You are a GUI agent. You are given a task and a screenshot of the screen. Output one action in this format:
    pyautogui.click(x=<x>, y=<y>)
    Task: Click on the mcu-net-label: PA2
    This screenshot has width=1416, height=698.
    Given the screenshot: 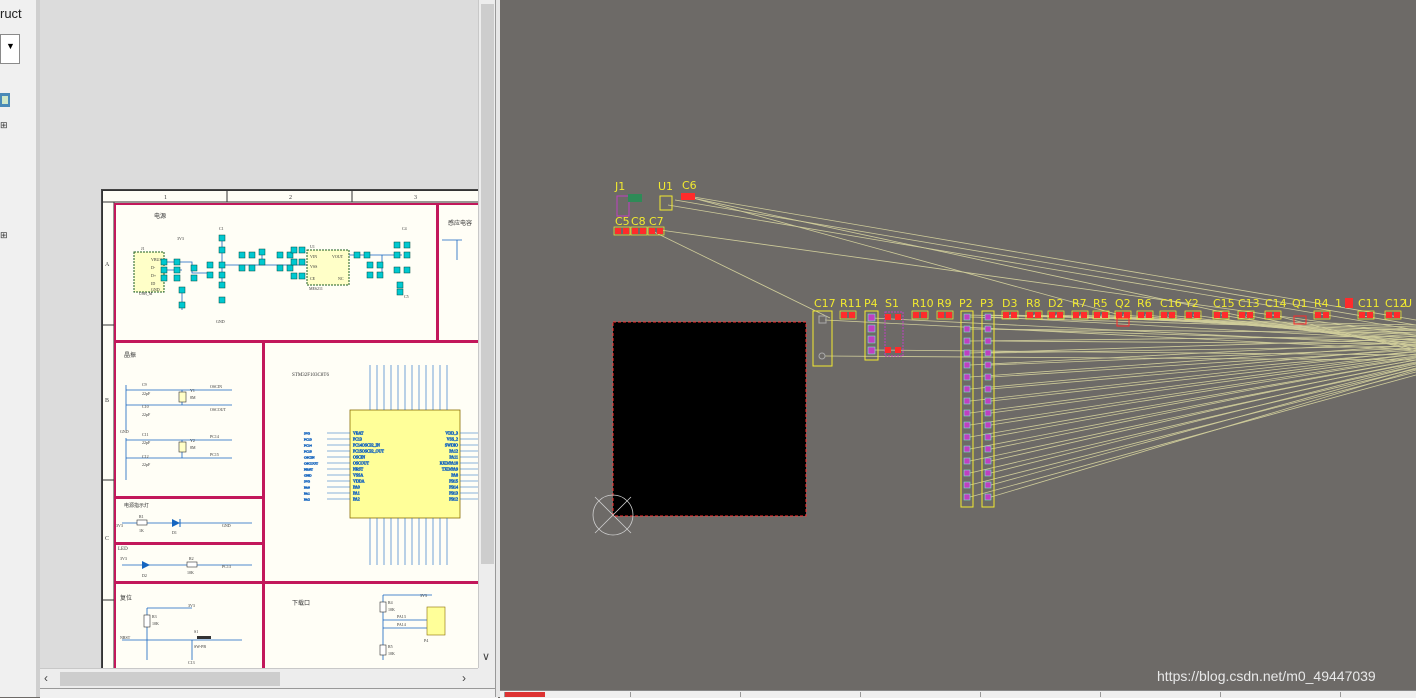 What is the action you would take?
    pyautogui.click(x=307, y=500)
    